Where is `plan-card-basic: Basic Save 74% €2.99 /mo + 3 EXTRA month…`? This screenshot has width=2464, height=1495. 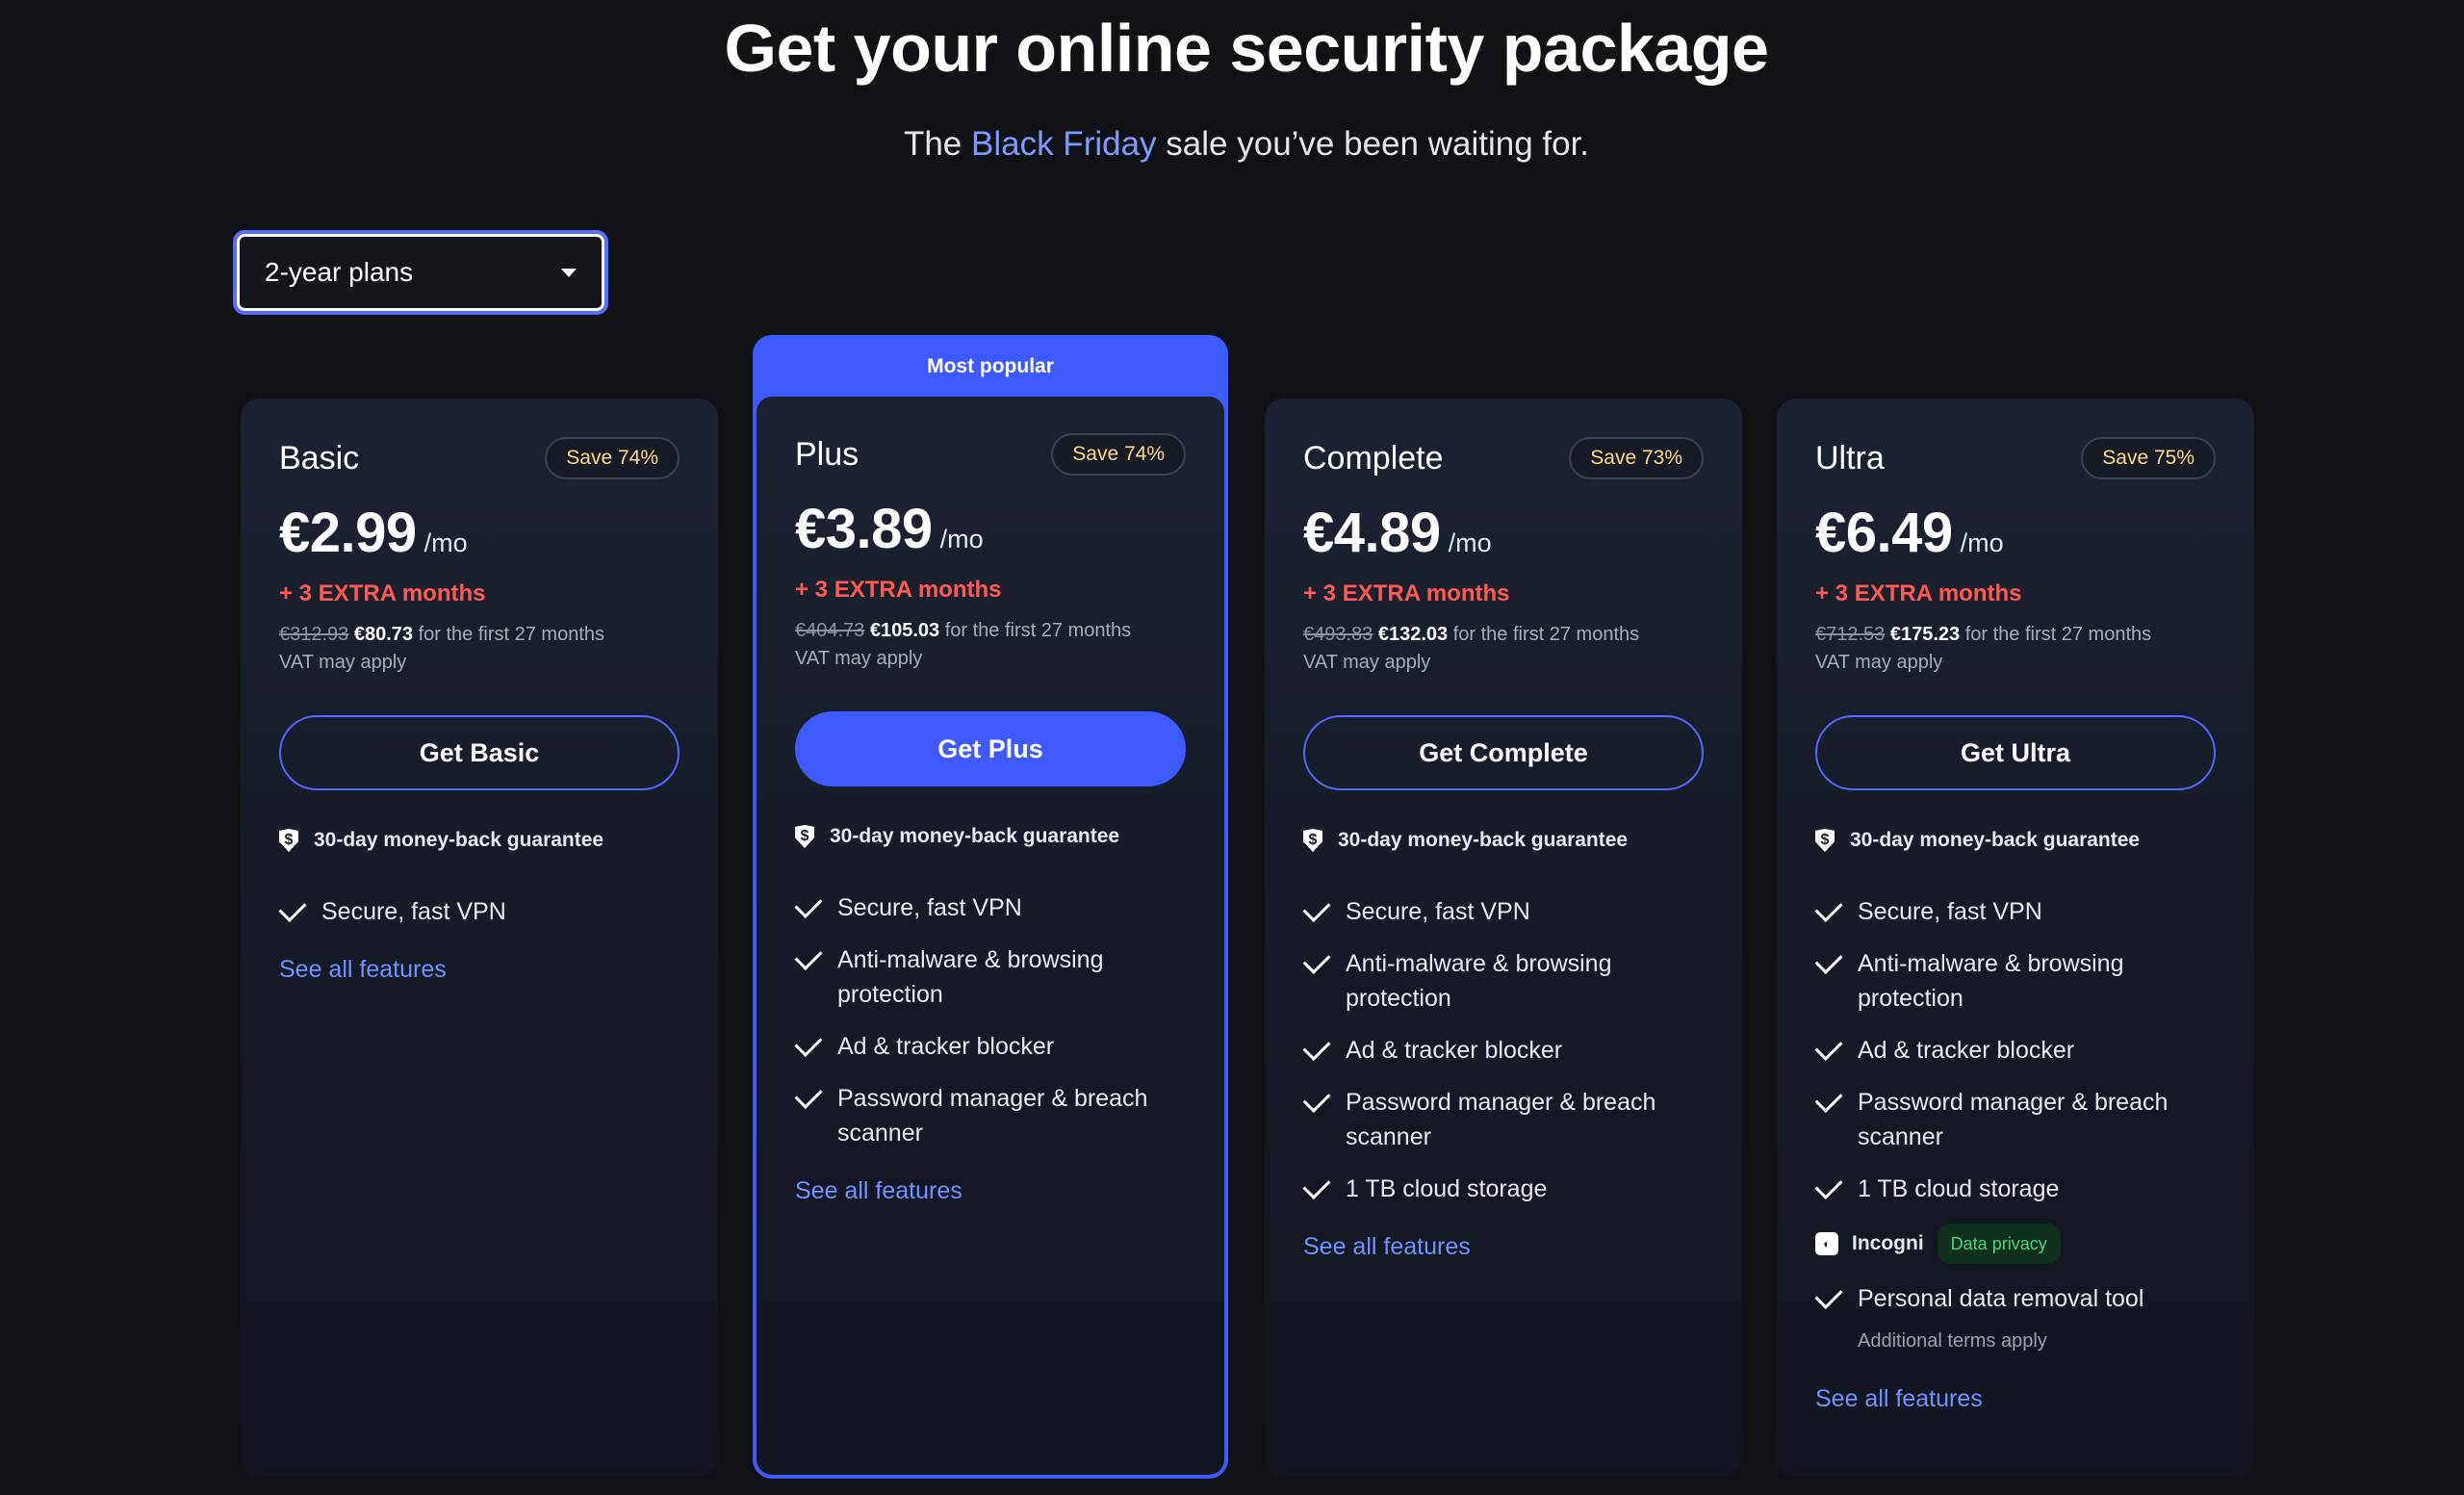 plan-card-basic: Basic Save 74% €2.99 /mo + 3 EXTRA month… is located at coordinates (479, 938).